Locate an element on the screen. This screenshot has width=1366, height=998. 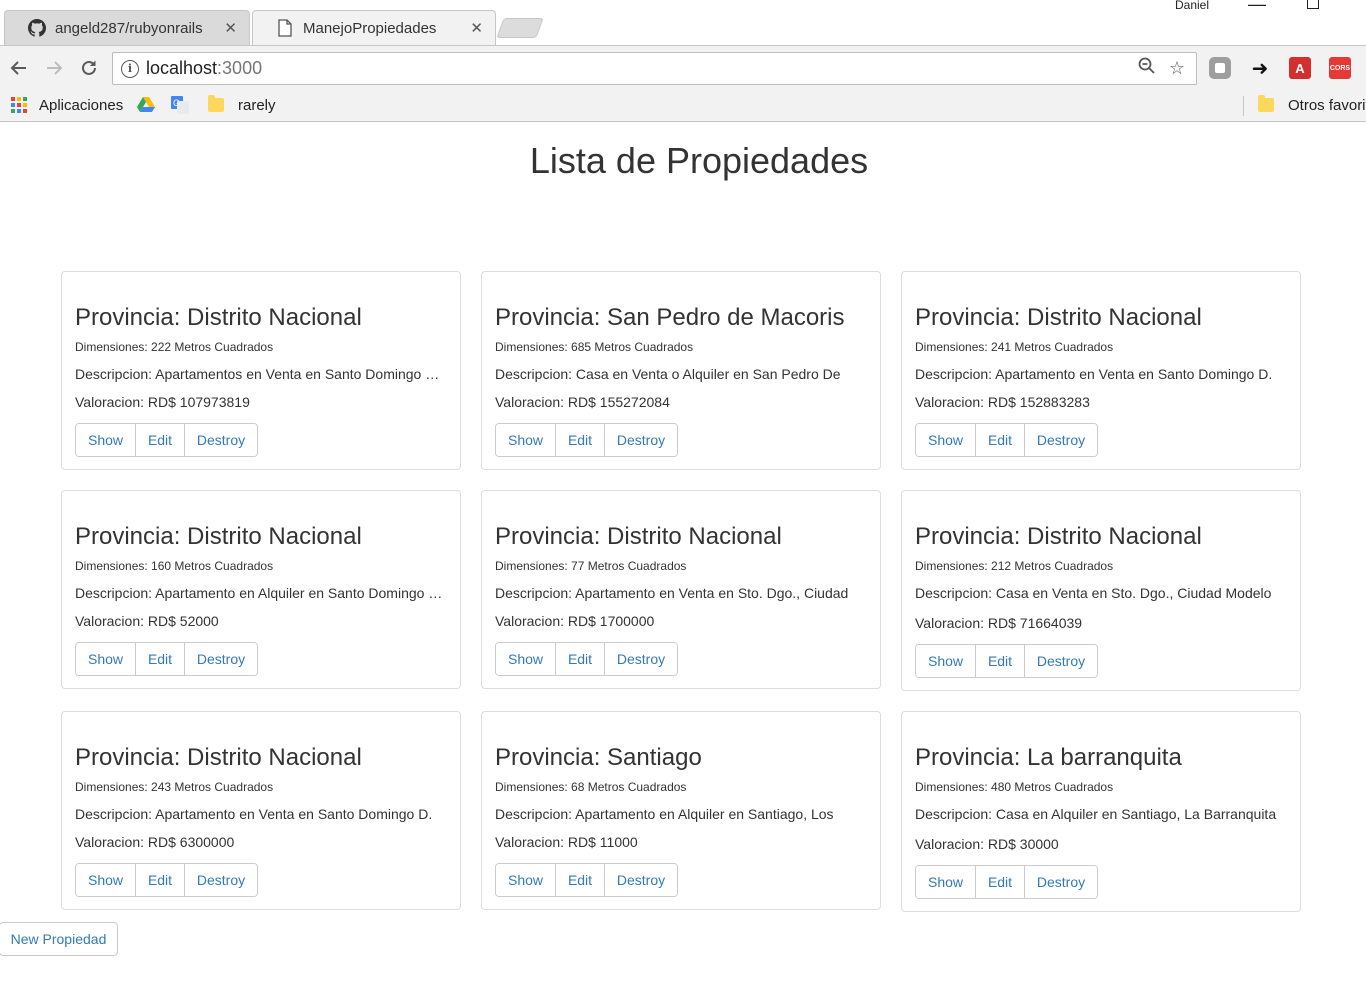
tab-manejo-propiedades: ManejoPropiedades ✕ is located at coordinates (374, 27).